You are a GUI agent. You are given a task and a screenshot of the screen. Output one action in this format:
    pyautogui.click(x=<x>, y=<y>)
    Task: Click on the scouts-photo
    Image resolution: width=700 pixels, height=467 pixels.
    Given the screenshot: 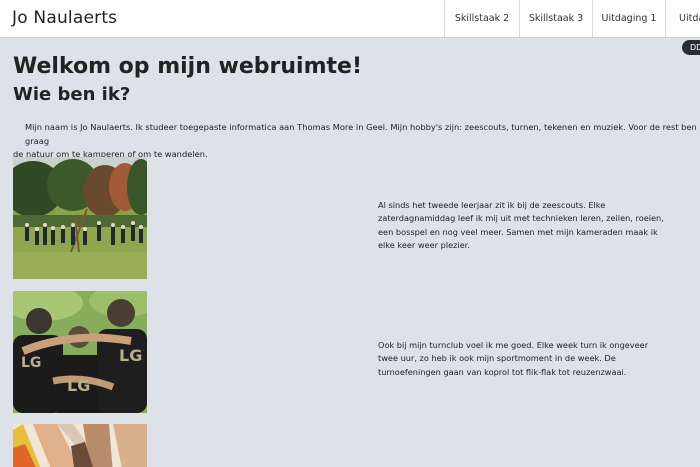 What is the action you would take?
    pyautogui.click(x=80, y=218)
    